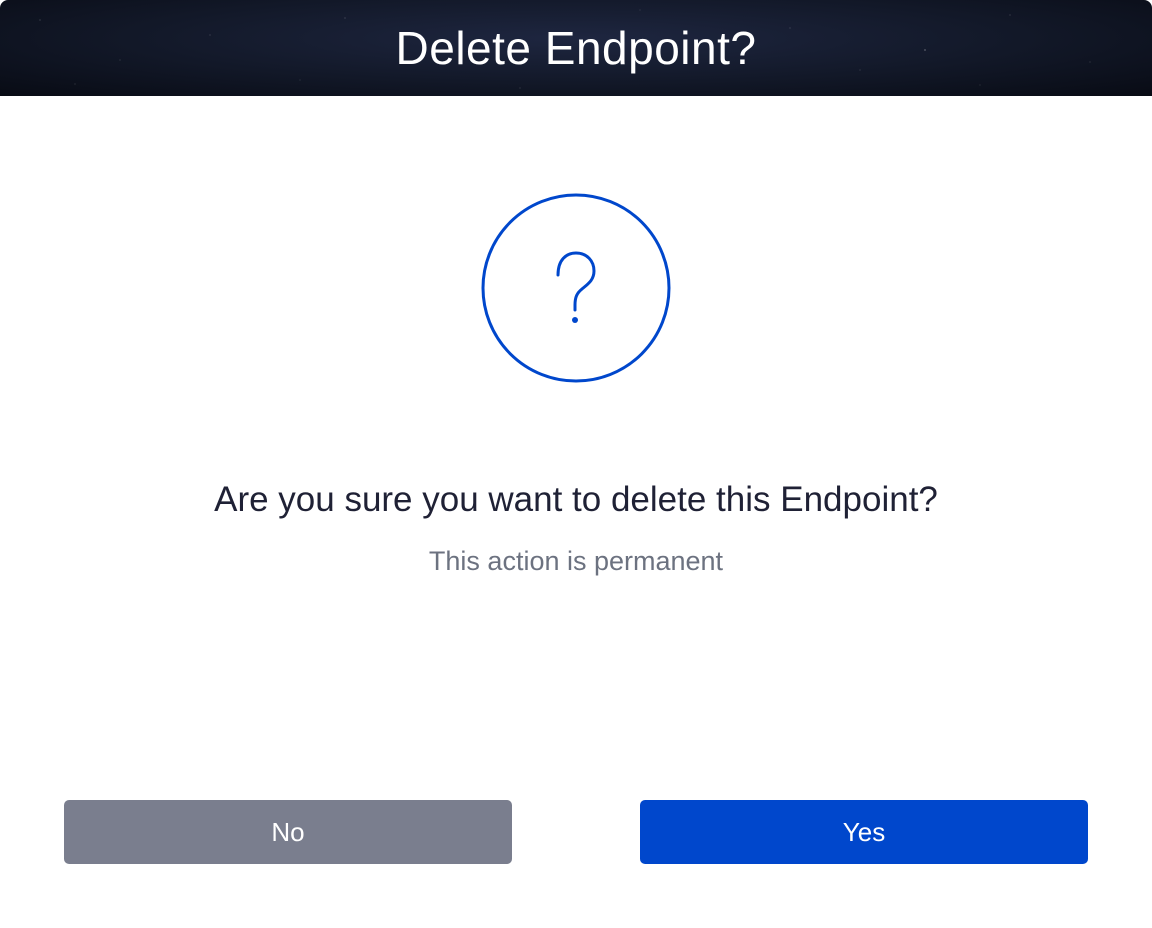  What do you see at coordinates (864, 832) in the screenshot?
I see `yes-button: Yes` at bounding box center [864, 832].